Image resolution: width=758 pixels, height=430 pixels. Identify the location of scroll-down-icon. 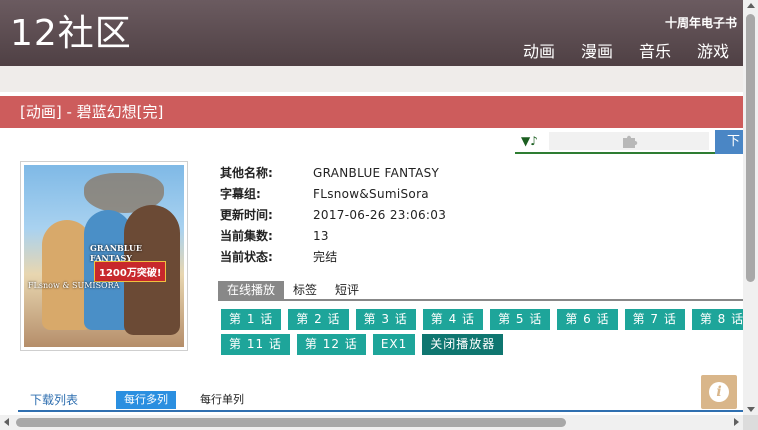
(751, 409).